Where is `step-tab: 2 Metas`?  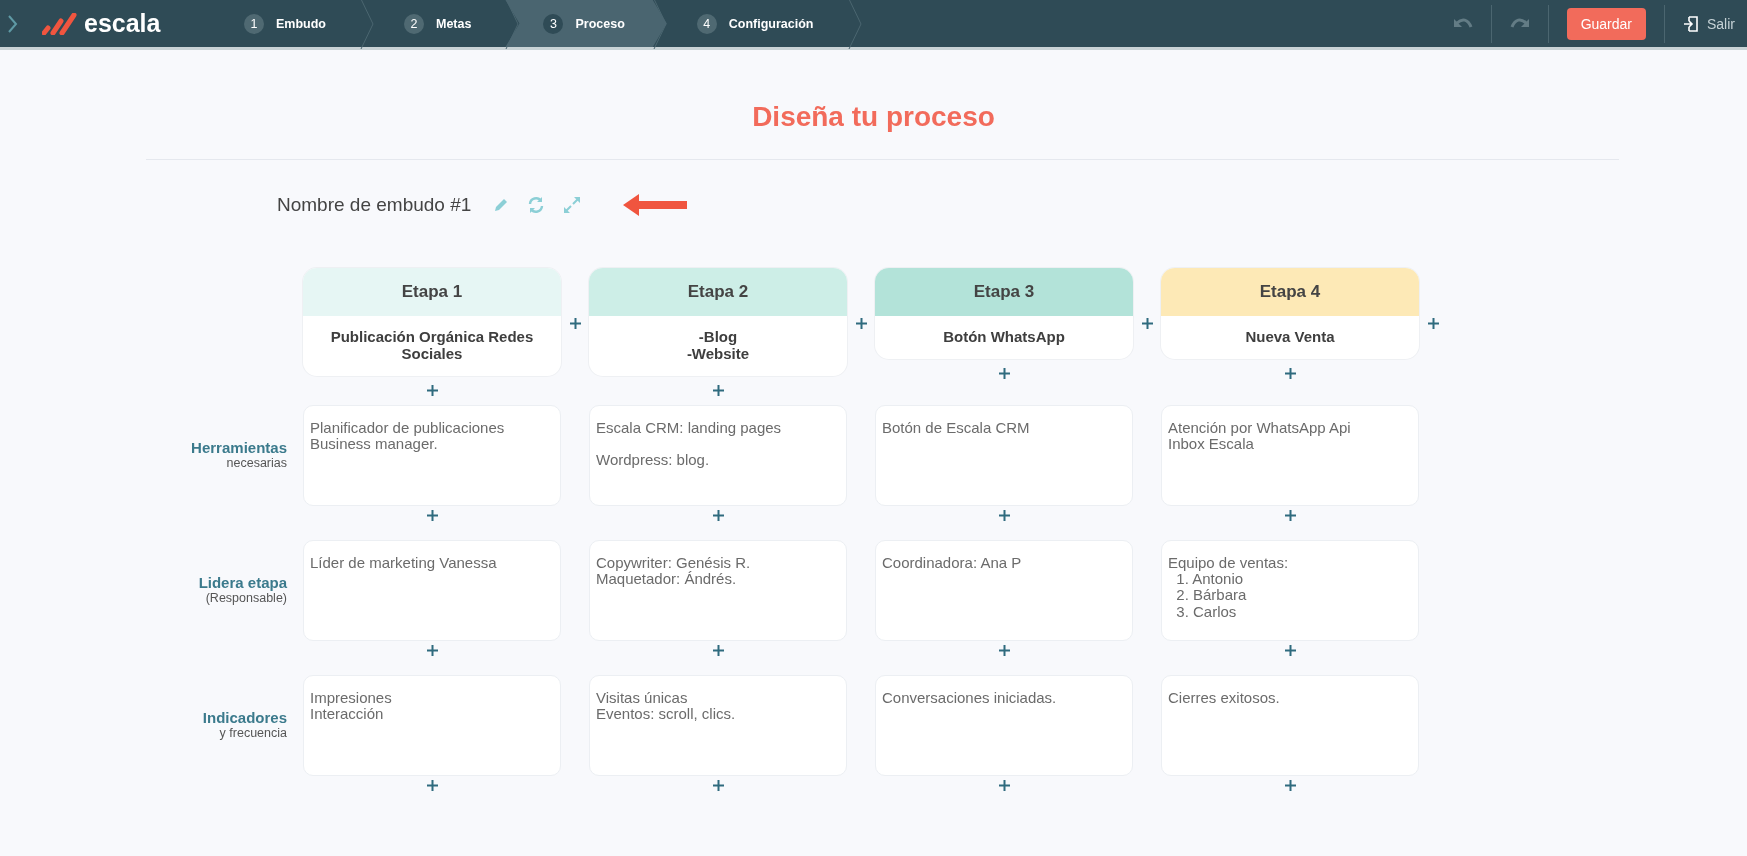 step-tab: 2 Metas is located at coordinates (440, 23).